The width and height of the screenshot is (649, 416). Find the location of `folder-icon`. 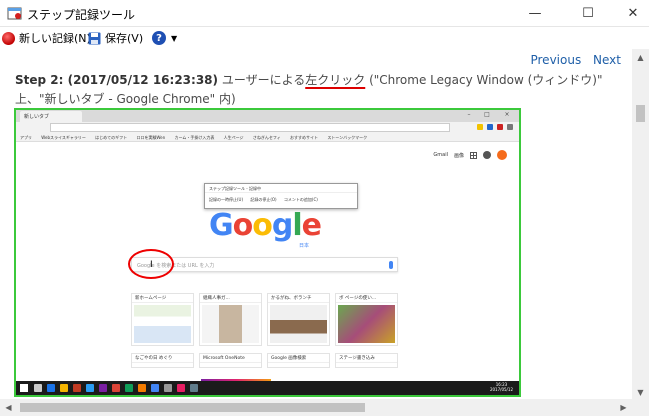

folder-icon is located at coordinates (64, 388).